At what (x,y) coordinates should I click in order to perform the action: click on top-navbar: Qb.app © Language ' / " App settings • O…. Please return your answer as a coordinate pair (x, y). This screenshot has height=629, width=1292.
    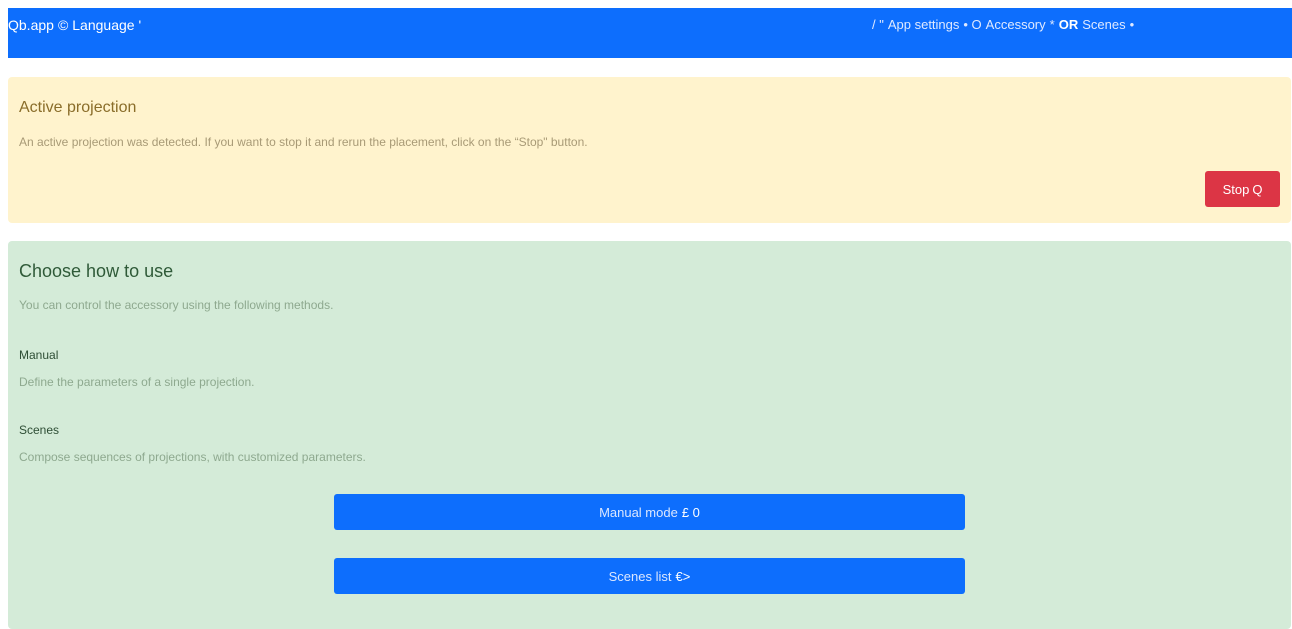
    Looking at the image, I should click on (650, 33).